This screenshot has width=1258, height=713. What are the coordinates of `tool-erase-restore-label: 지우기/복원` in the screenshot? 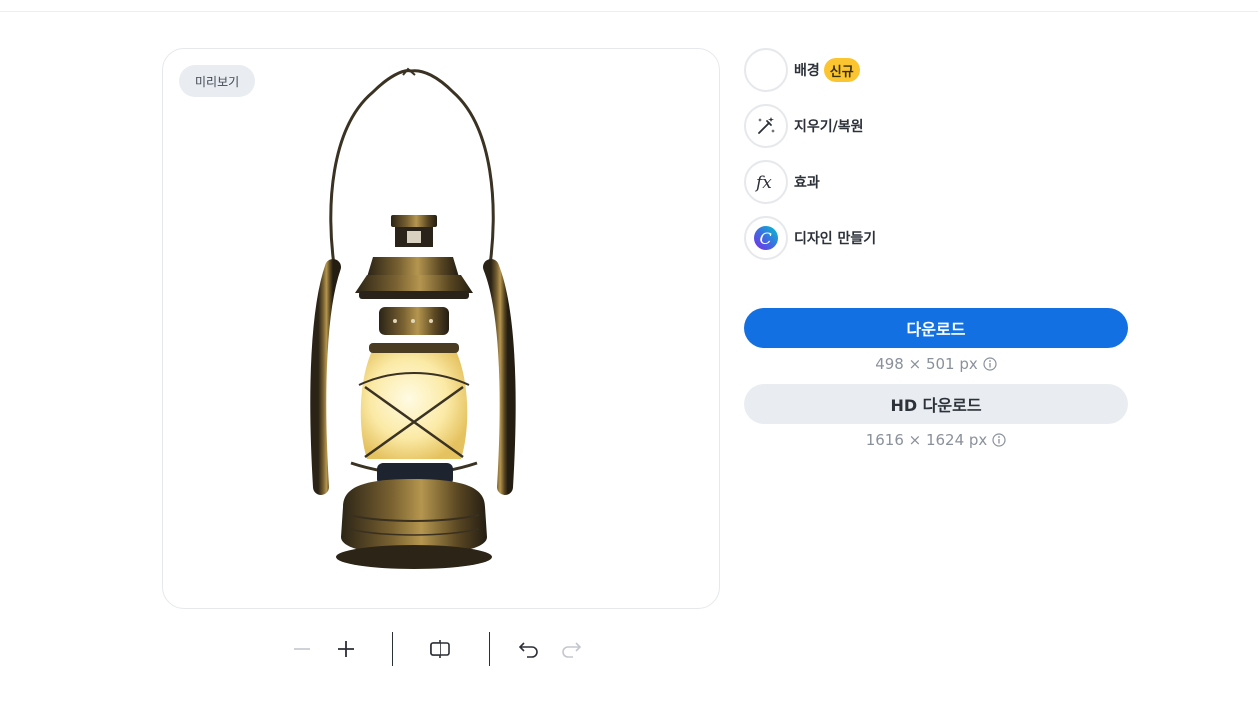 It's located at (829, 127).